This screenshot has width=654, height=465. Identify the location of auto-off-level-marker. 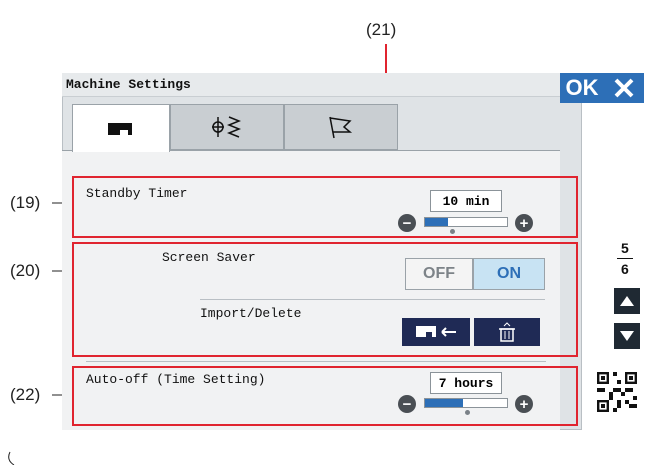
(467, 412).